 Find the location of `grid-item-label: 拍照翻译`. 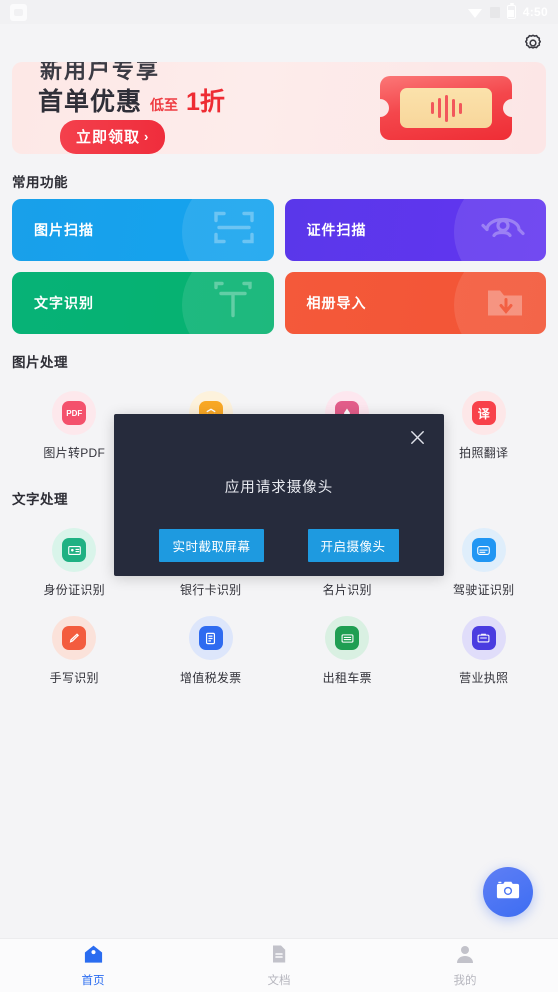

grid-item-label: 拍照翻译 is located at coordinates (484, 453).